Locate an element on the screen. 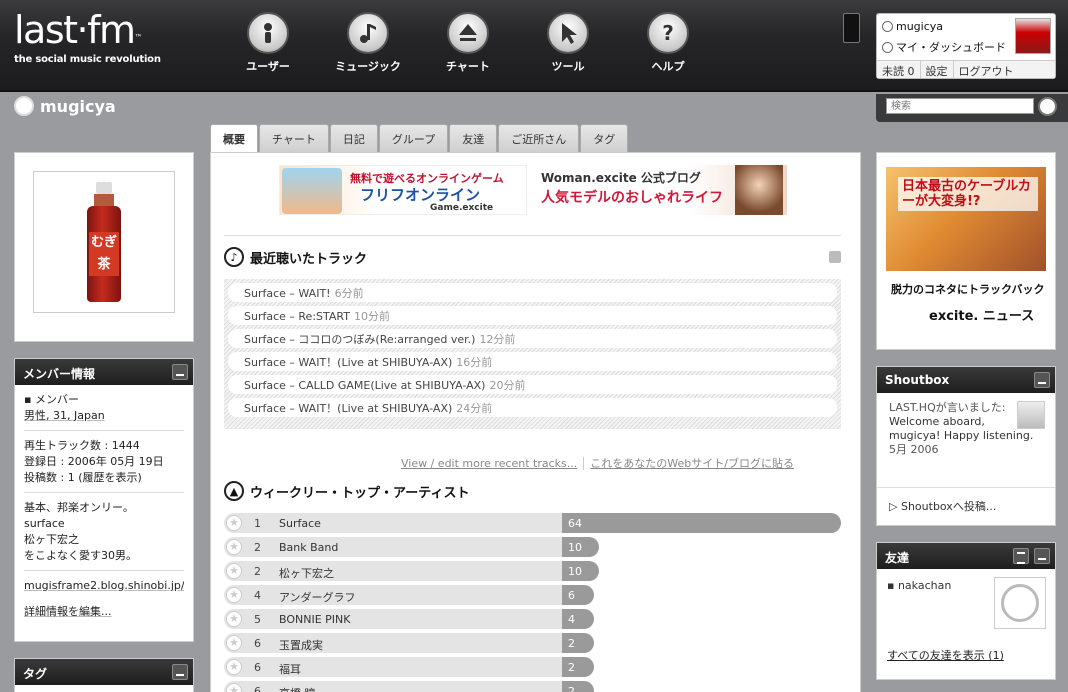 The image size is (1068, 692). tea-bottle-image: むぎ茶 is located at coordinates (104, 242).